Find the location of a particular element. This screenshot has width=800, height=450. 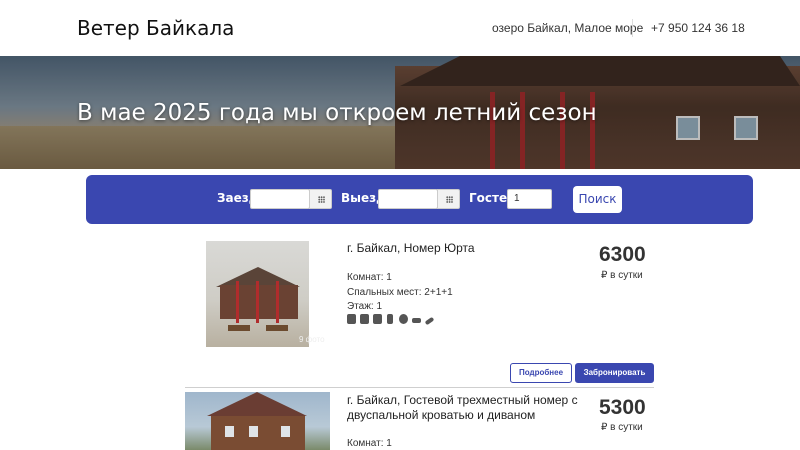

location-text: озеро Байкал, Малое море is located at coordinates (568, 28).